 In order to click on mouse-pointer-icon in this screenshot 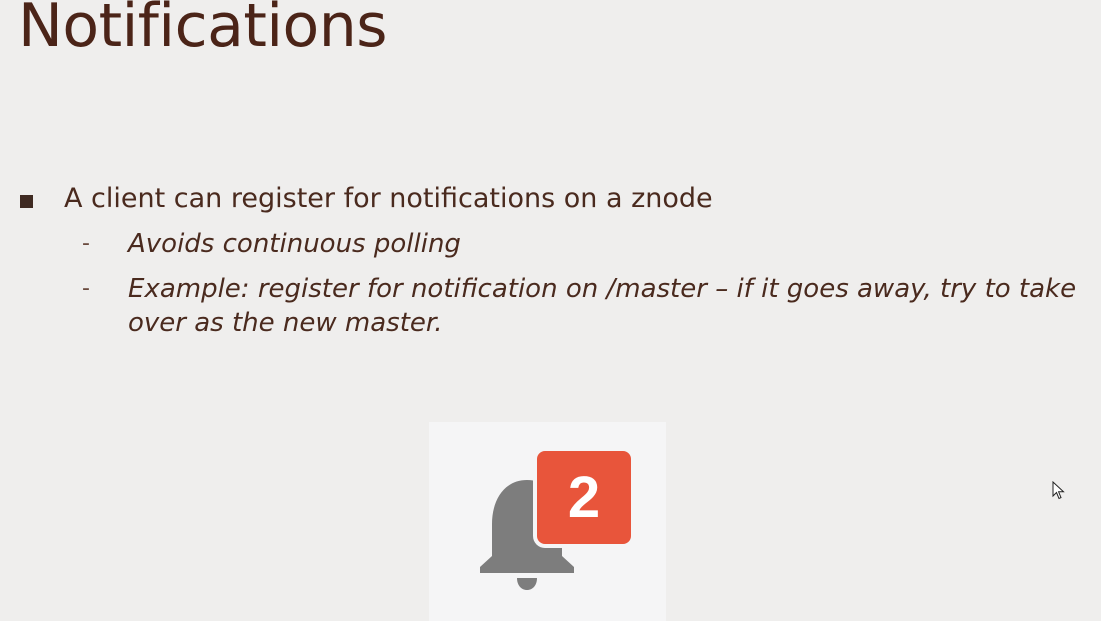, I will do `click(1058, 490)`.